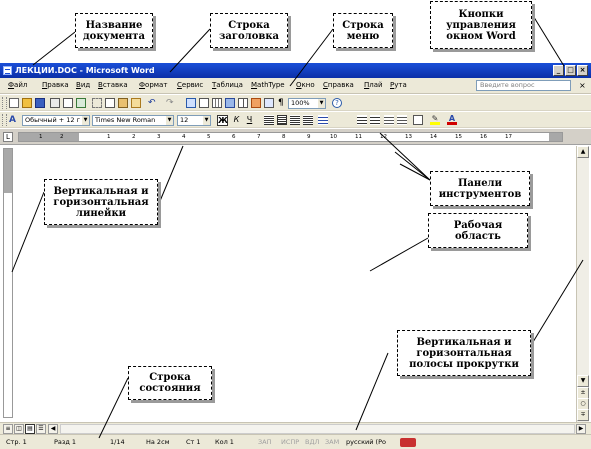 The width and height of the screenshot is (591, 449). What do you see at coordinates (548, 40) in the screenshot?
I see `pointer-window-buttons` at bounding box center [548, 40].